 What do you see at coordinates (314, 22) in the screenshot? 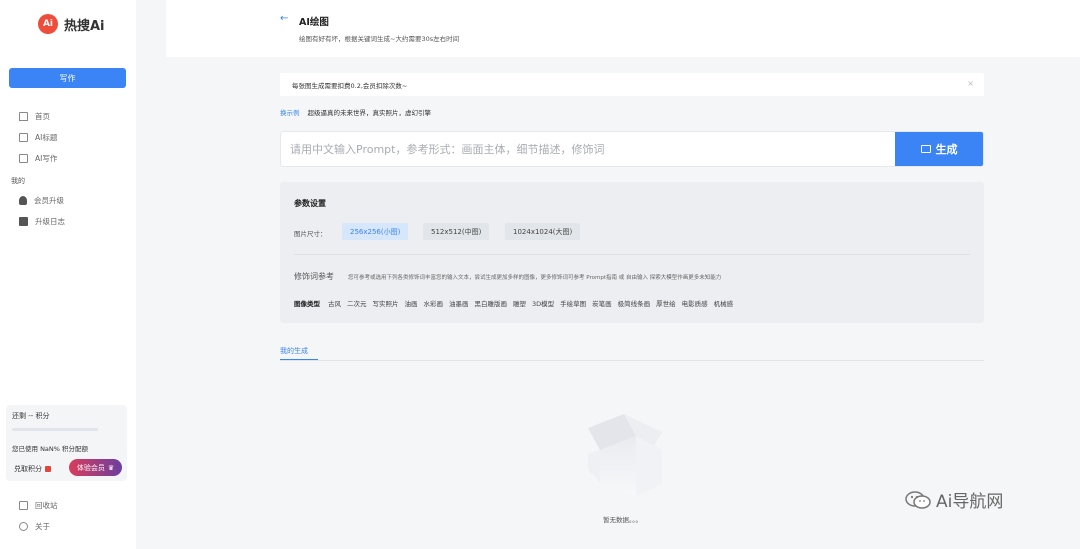
I see `page-title: AI绘图` at bounding box center [314, 22].